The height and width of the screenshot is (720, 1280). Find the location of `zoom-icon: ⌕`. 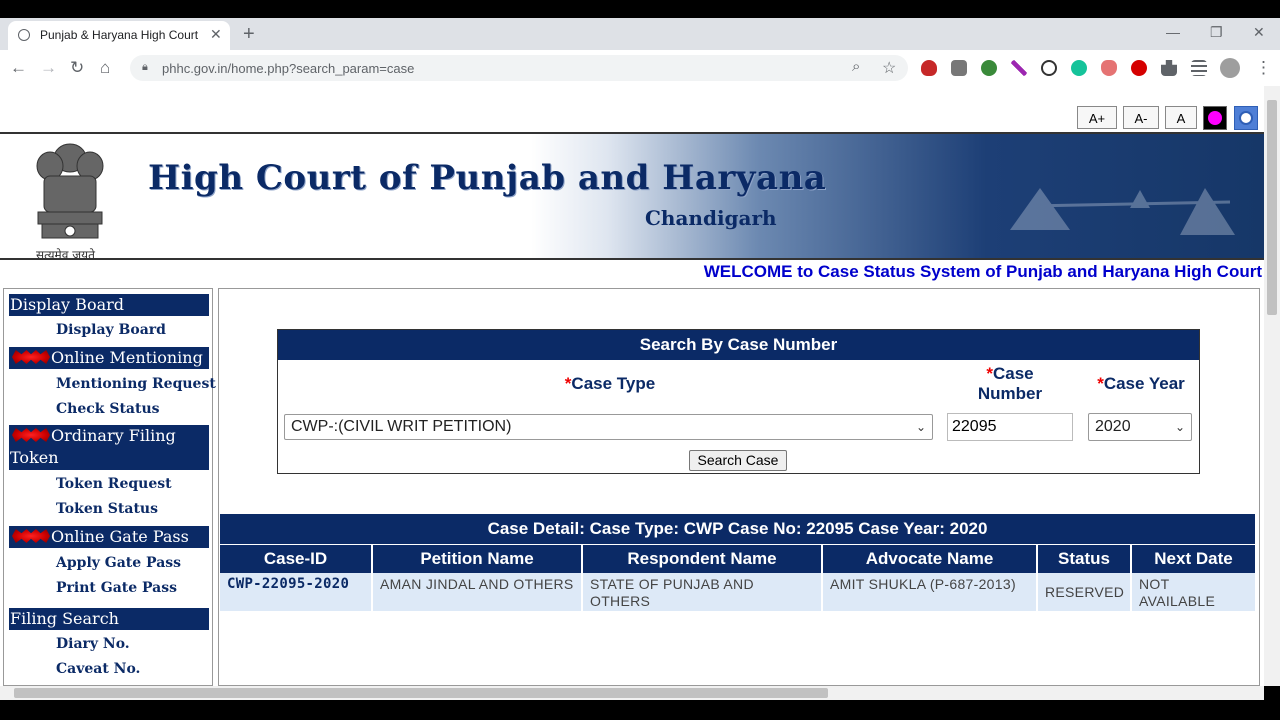

zoom-icon: ⌕ is located at coordinates (856, 66).